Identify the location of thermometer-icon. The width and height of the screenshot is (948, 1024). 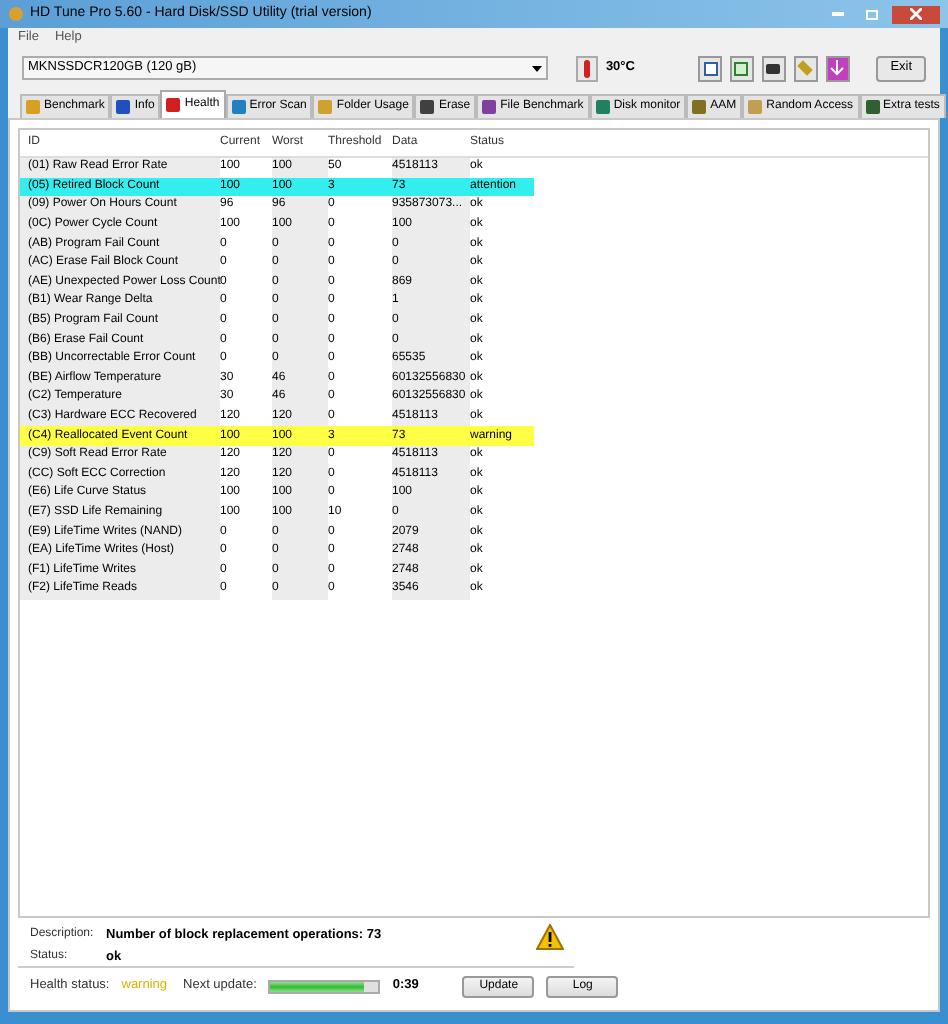
(586, 68).